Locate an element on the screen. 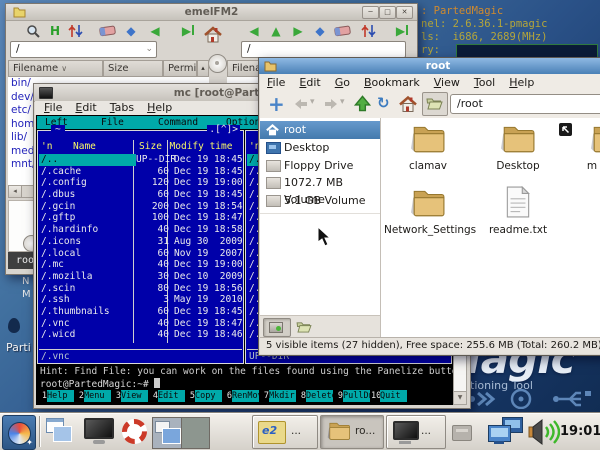  clock: 19:01 is located at coordinates (580, 431).